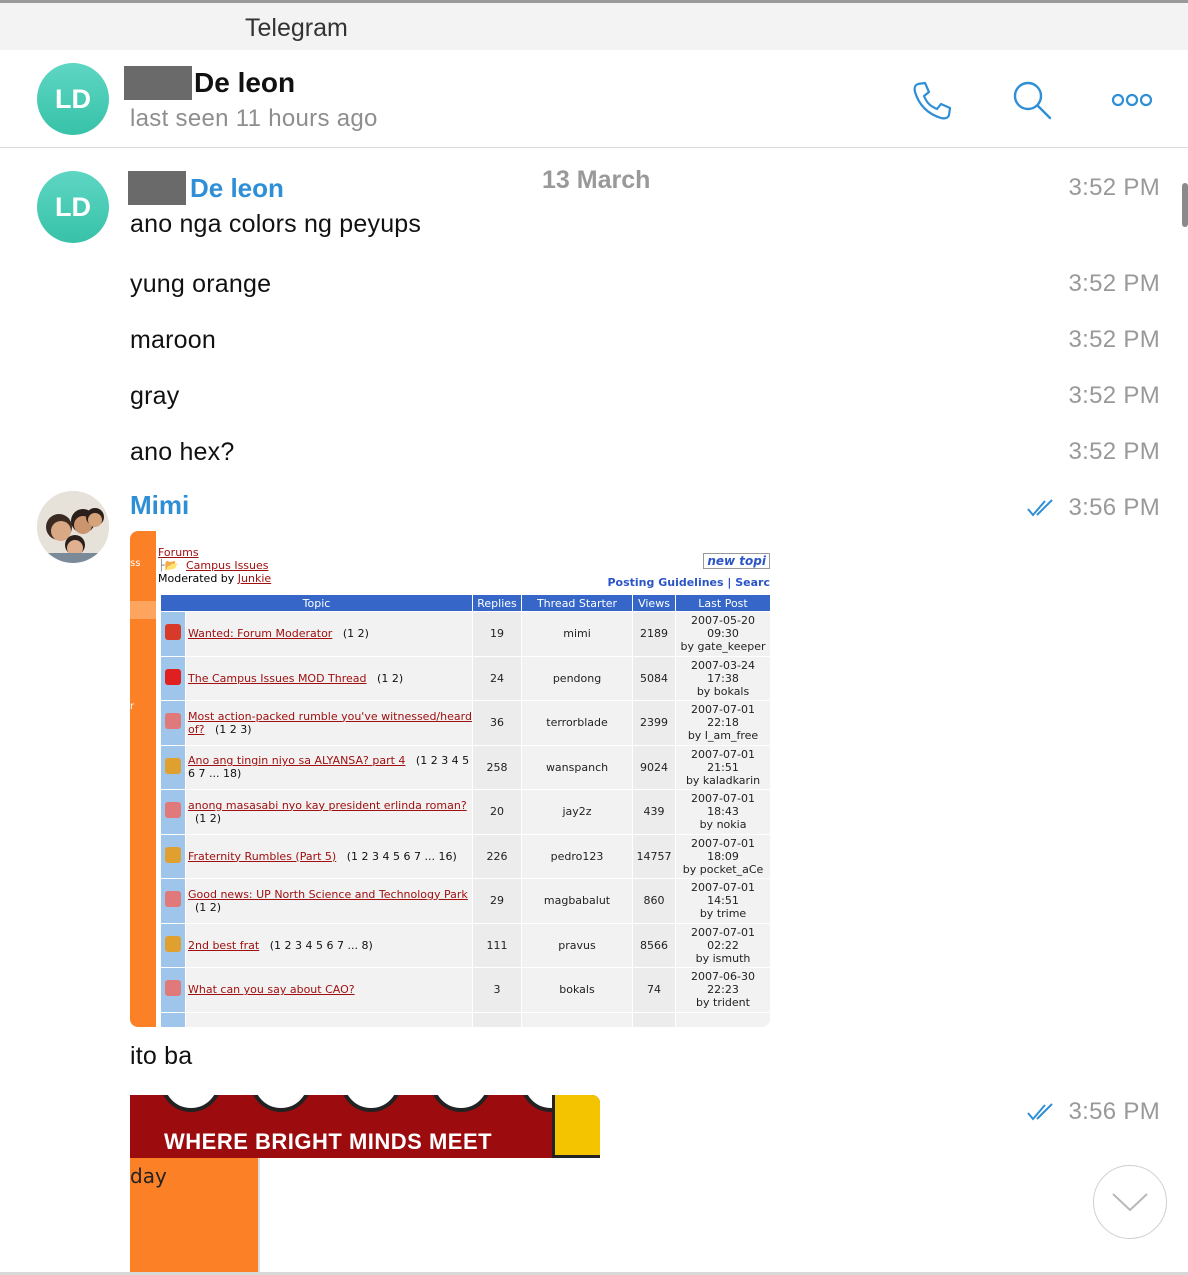  I want to click on column-header: Views, so click(654, 603).